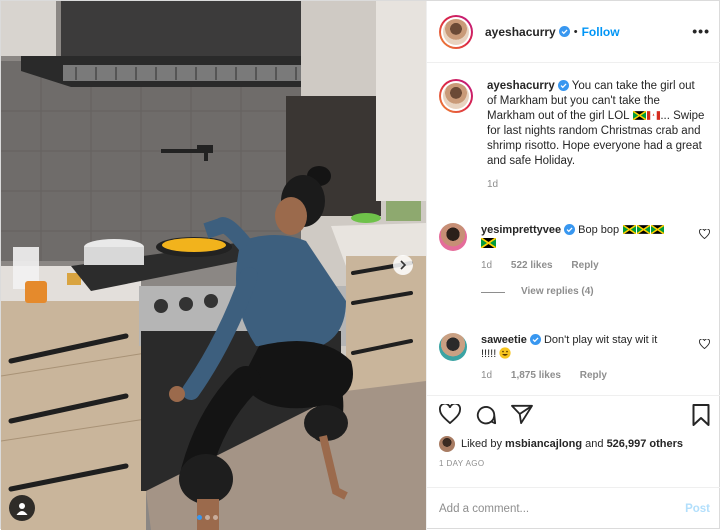 This screenshot has width=720, height=530. Describe the element at coordinates (493, 184) in the screenshot. I see `caption-time: 1d` at that location.